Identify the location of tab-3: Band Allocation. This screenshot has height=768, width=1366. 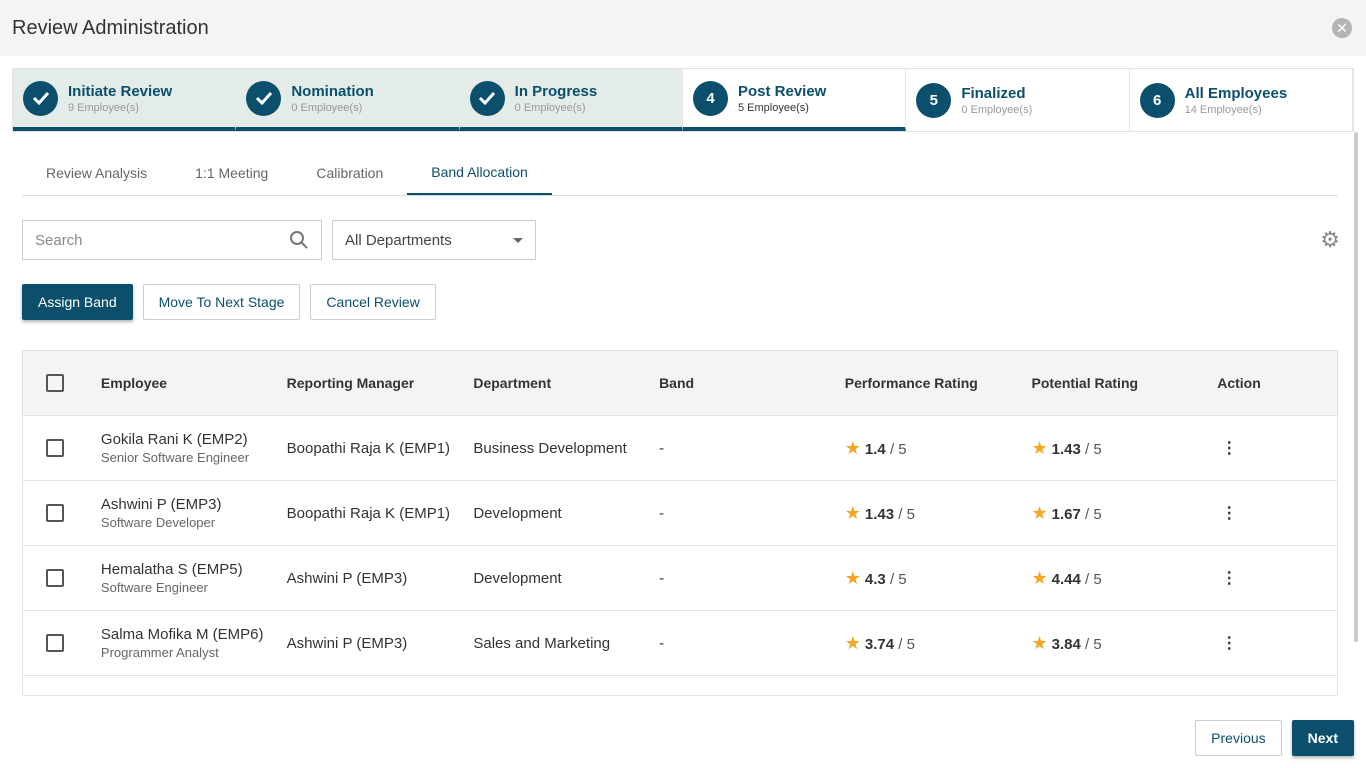
(479, 172).